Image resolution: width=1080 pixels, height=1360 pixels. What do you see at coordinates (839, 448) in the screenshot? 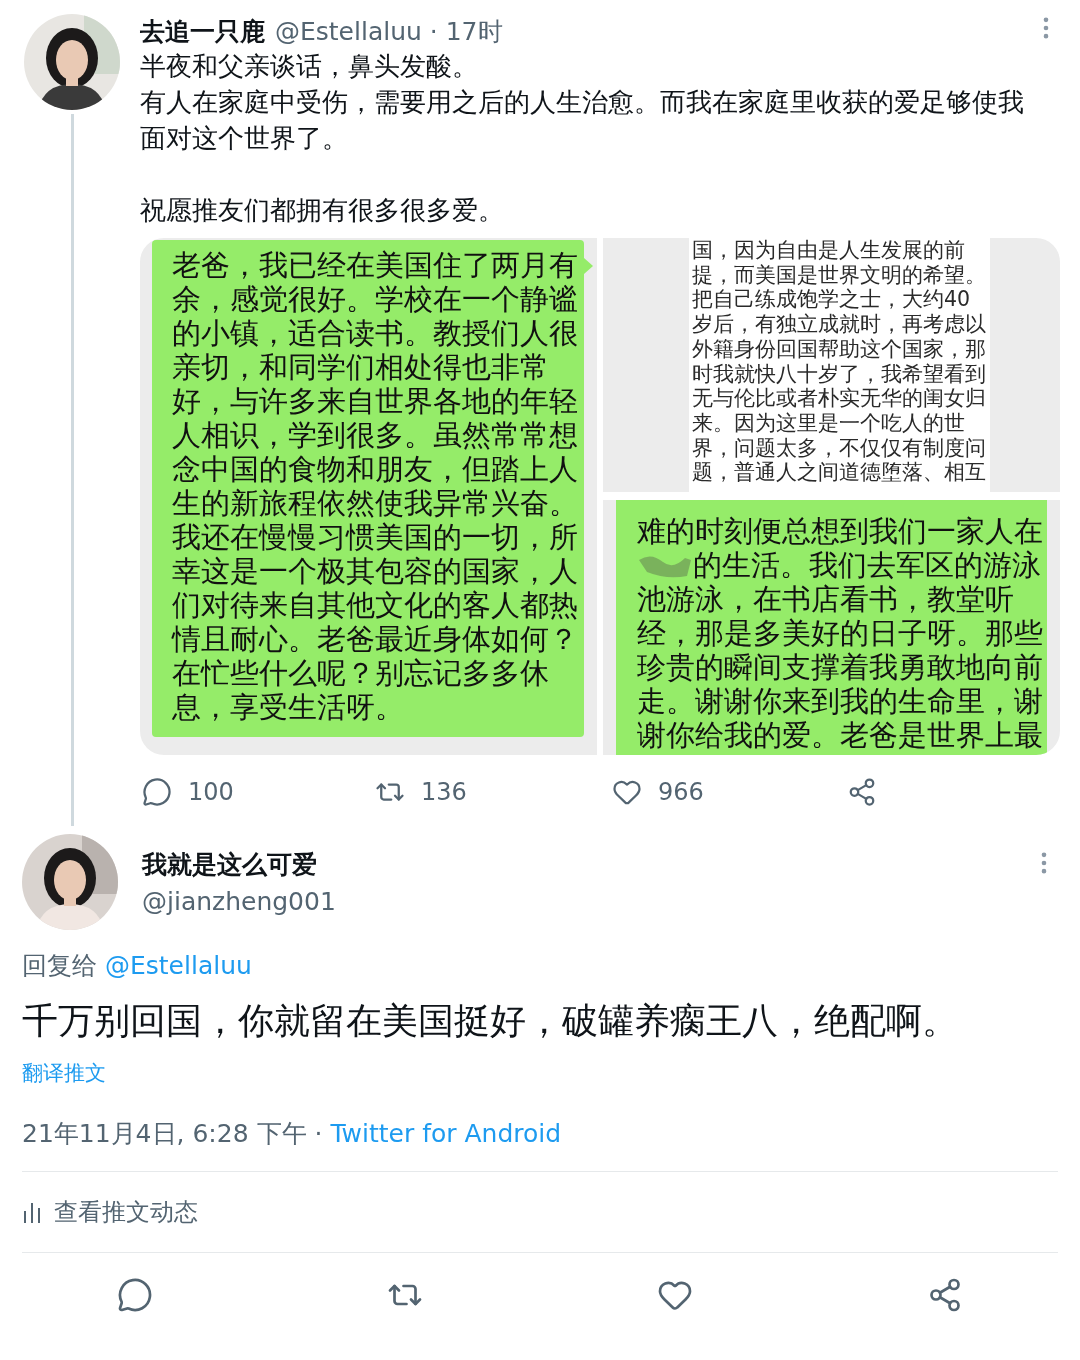
I see `message-line: 界，问题太多，不仅仅有制度问` at bounding box center [839, 448].